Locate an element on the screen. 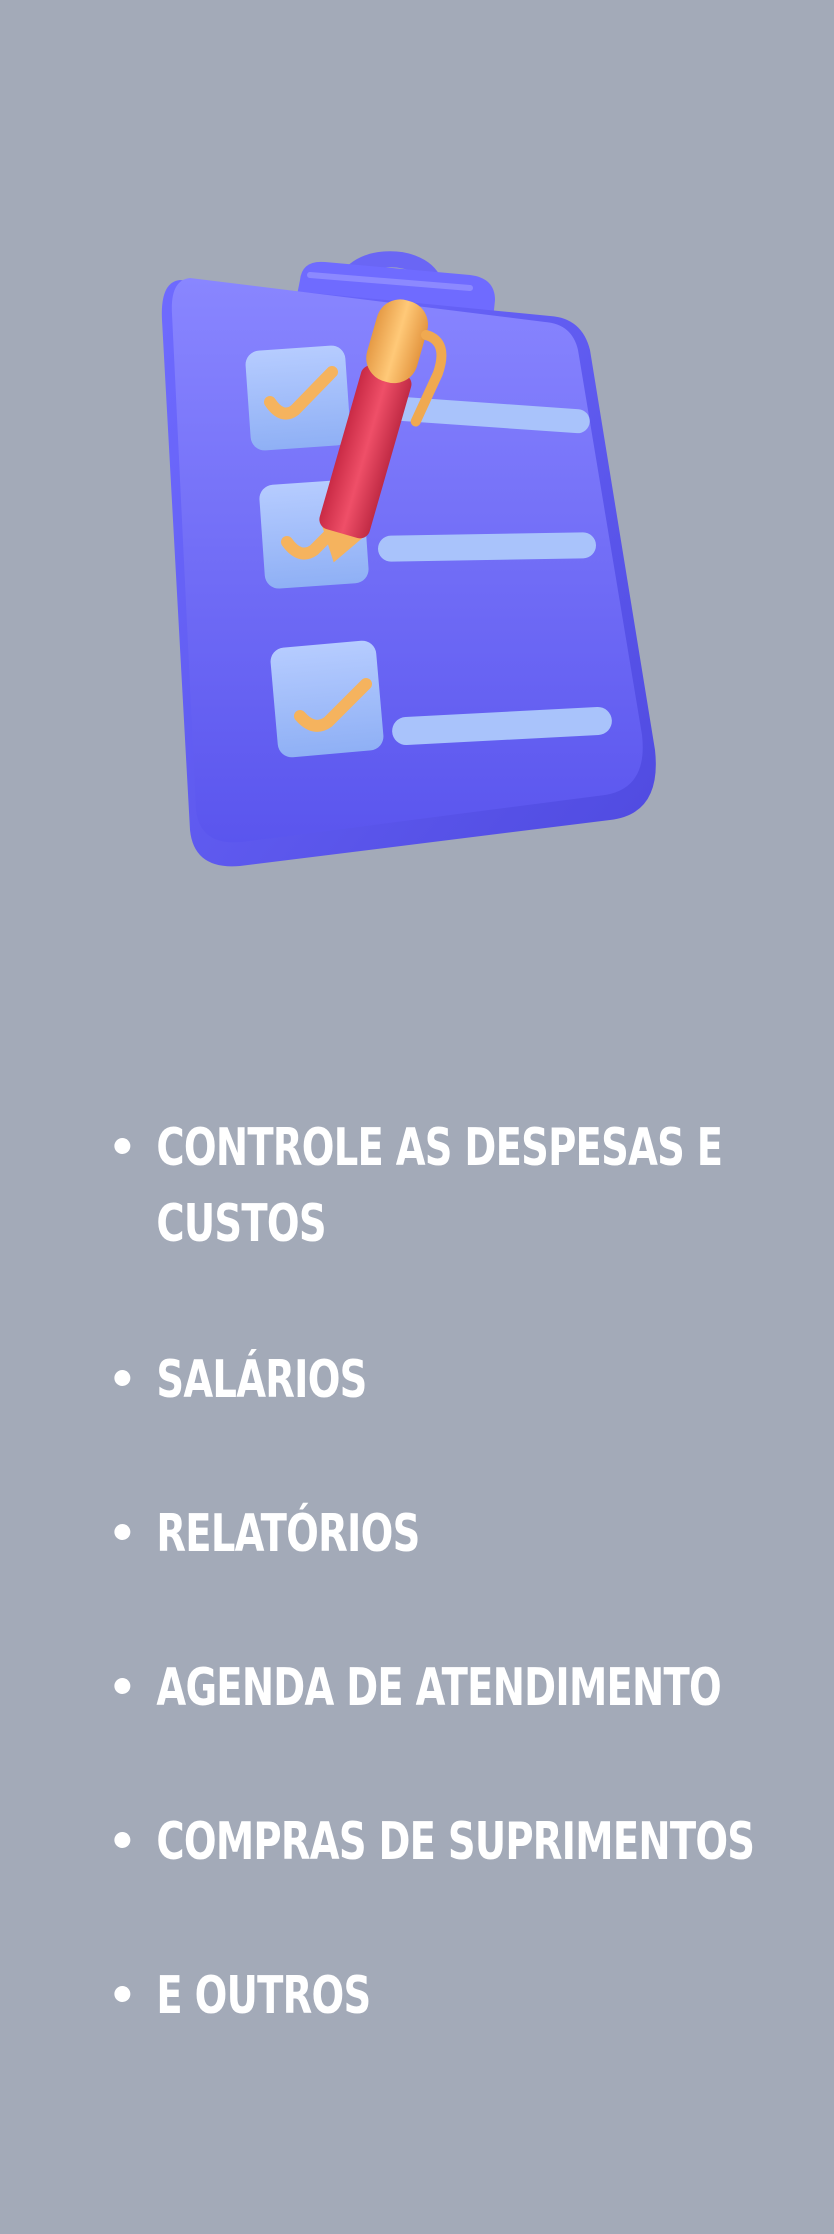 The height and width of the screenshot is (2234, 834). feature-item: Salários is located at coordinates (460, 1380).